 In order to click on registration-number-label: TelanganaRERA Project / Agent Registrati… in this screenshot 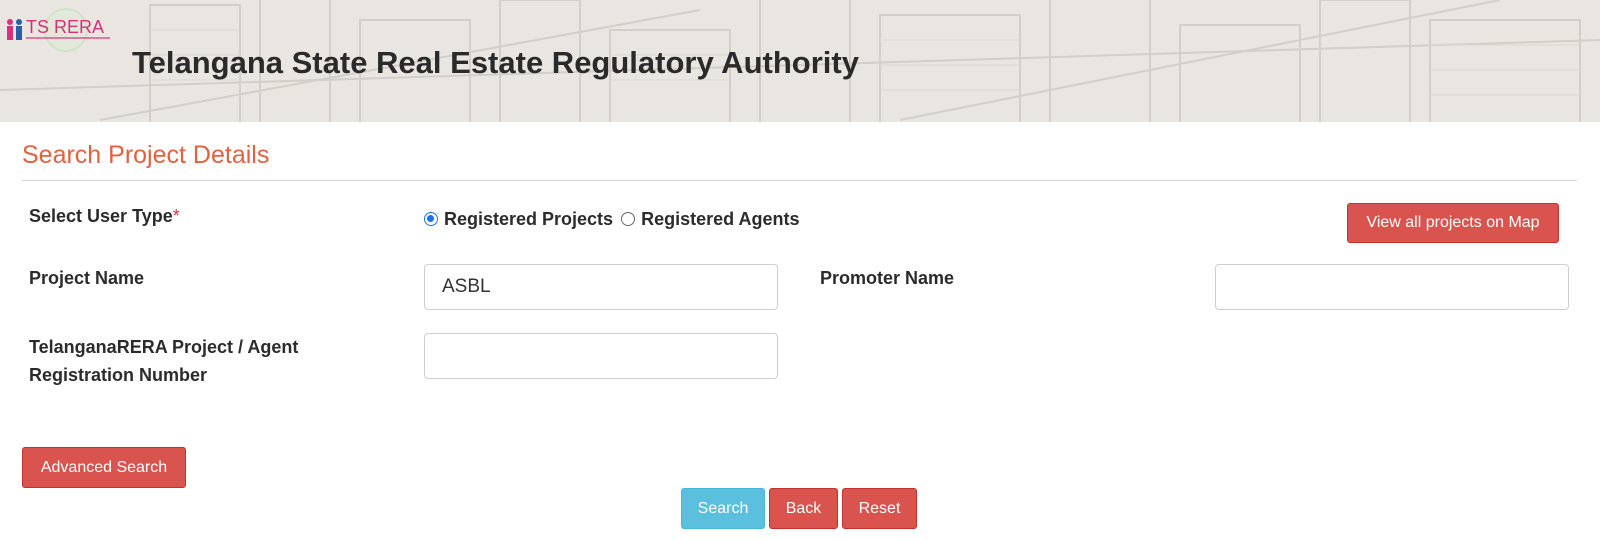, I will do `click(163, 361)`.